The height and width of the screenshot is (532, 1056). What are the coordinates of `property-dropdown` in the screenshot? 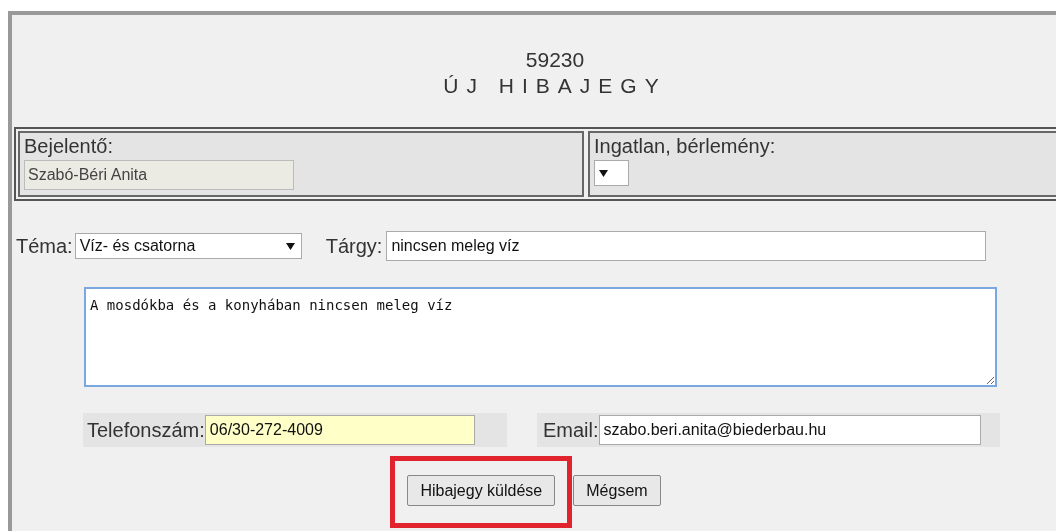 It's located at (611, 173).